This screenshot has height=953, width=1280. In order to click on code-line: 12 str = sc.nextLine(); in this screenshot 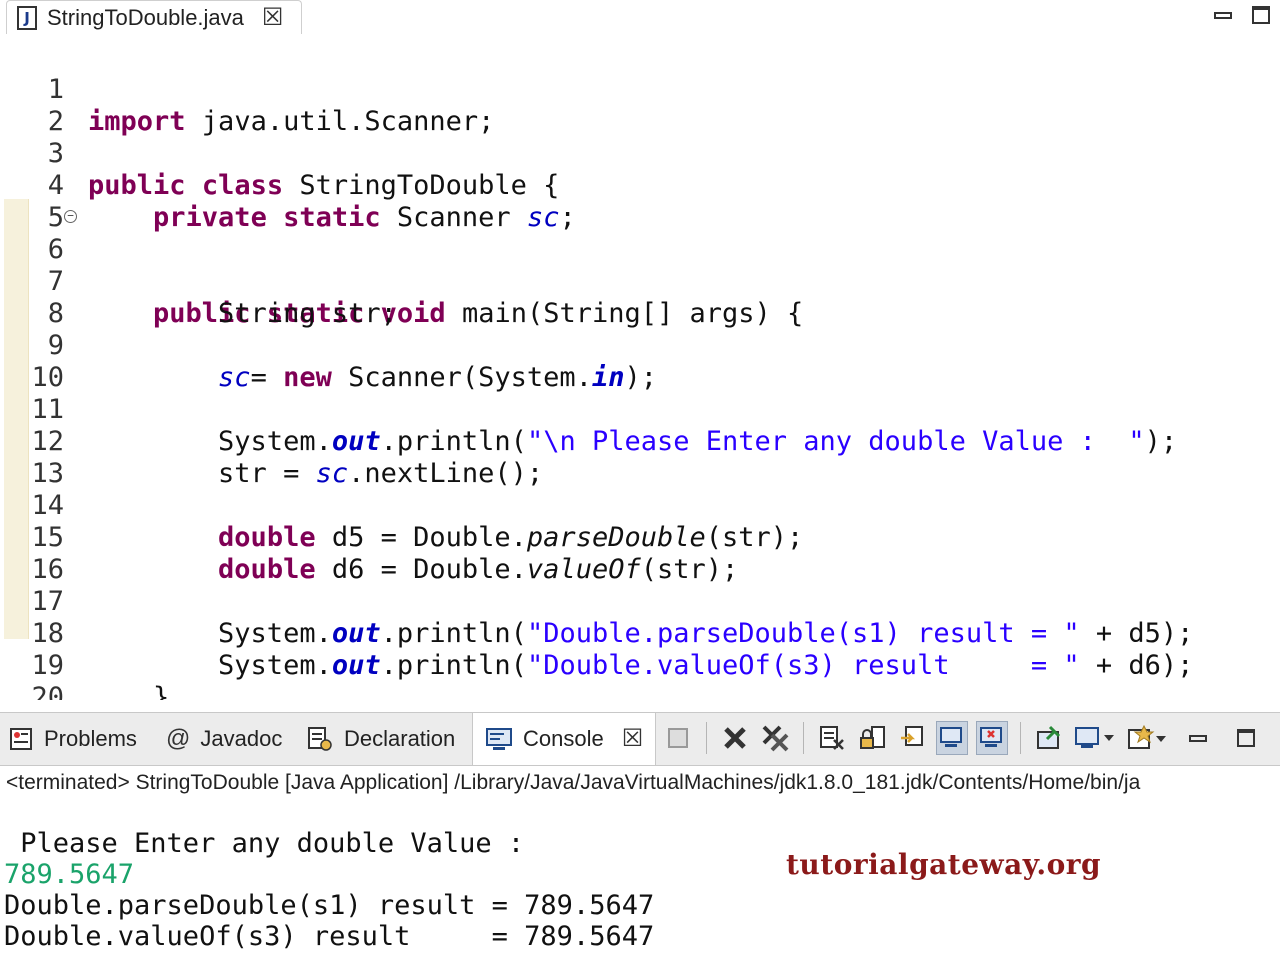, I will do `click(640, 441)`.